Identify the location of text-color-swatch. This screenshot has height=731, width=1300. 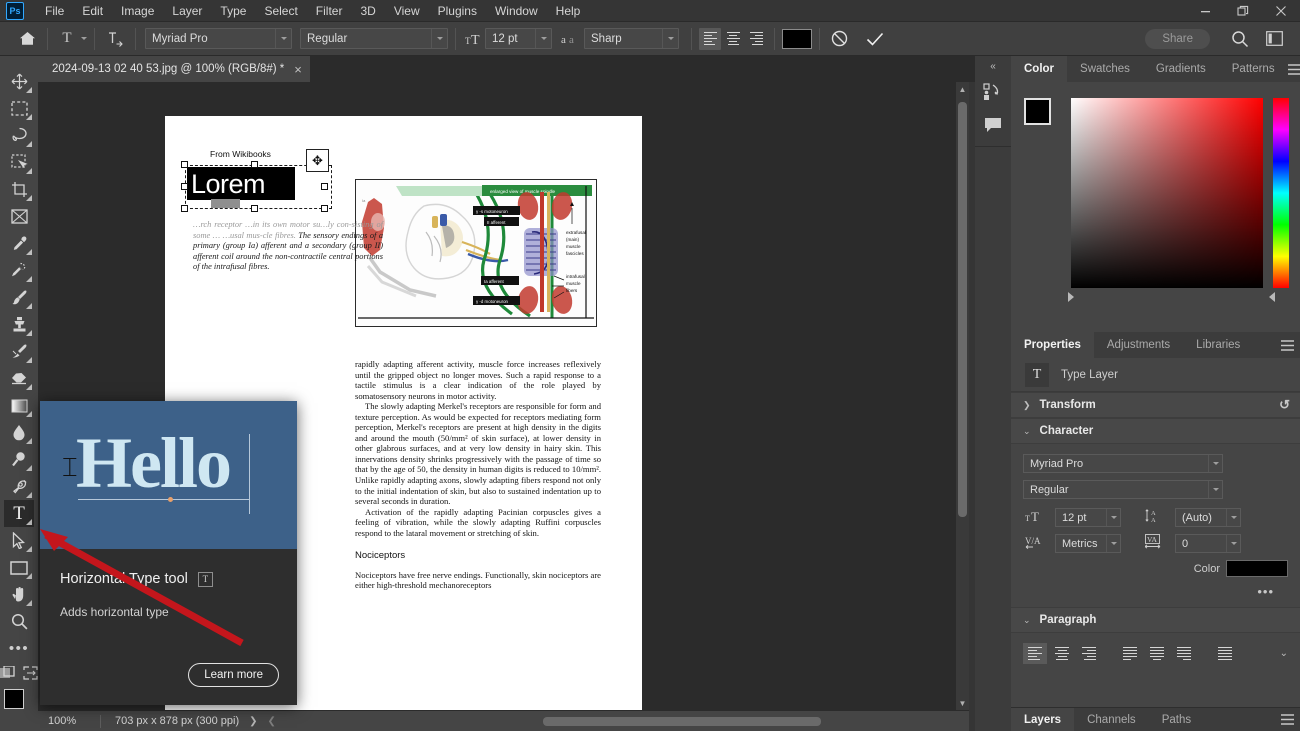
(797, 38).